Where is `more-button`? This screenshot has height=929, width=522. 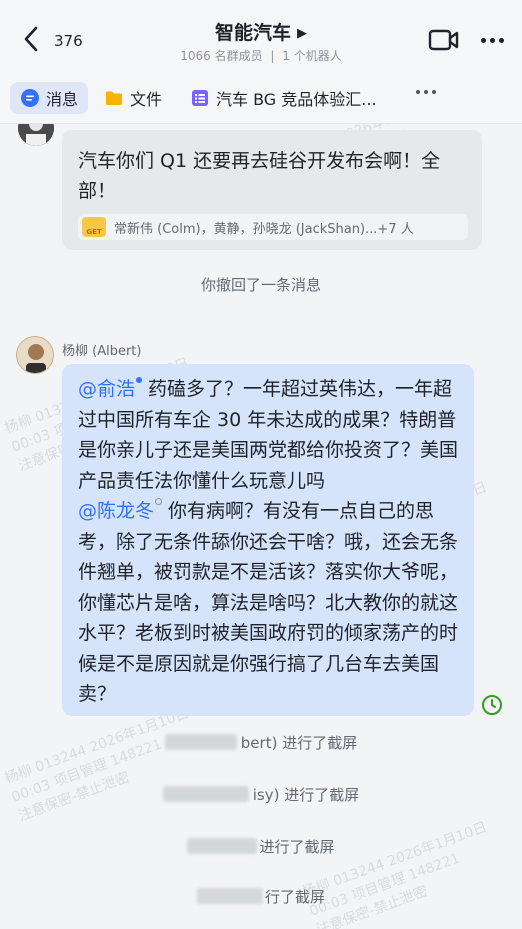 more-button is located at coordinates (492, 40).